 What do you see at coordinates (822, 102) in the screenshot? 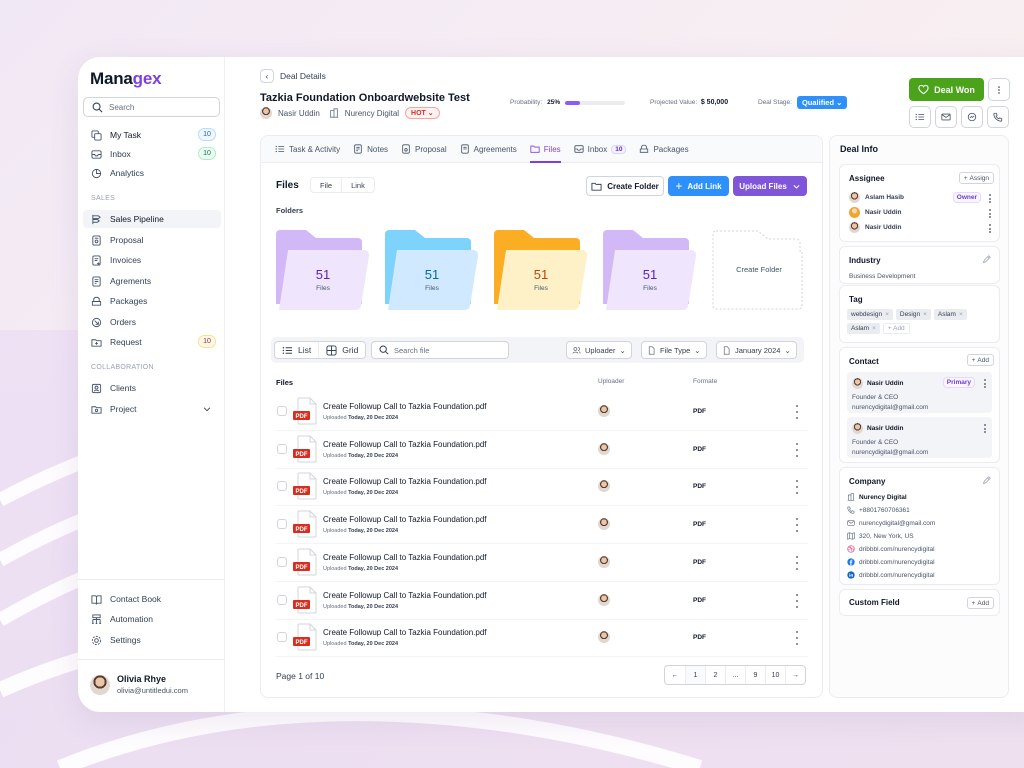
I see `deal-stage-dropdown: Qualified ⌄` at bounding box center [822, 102].